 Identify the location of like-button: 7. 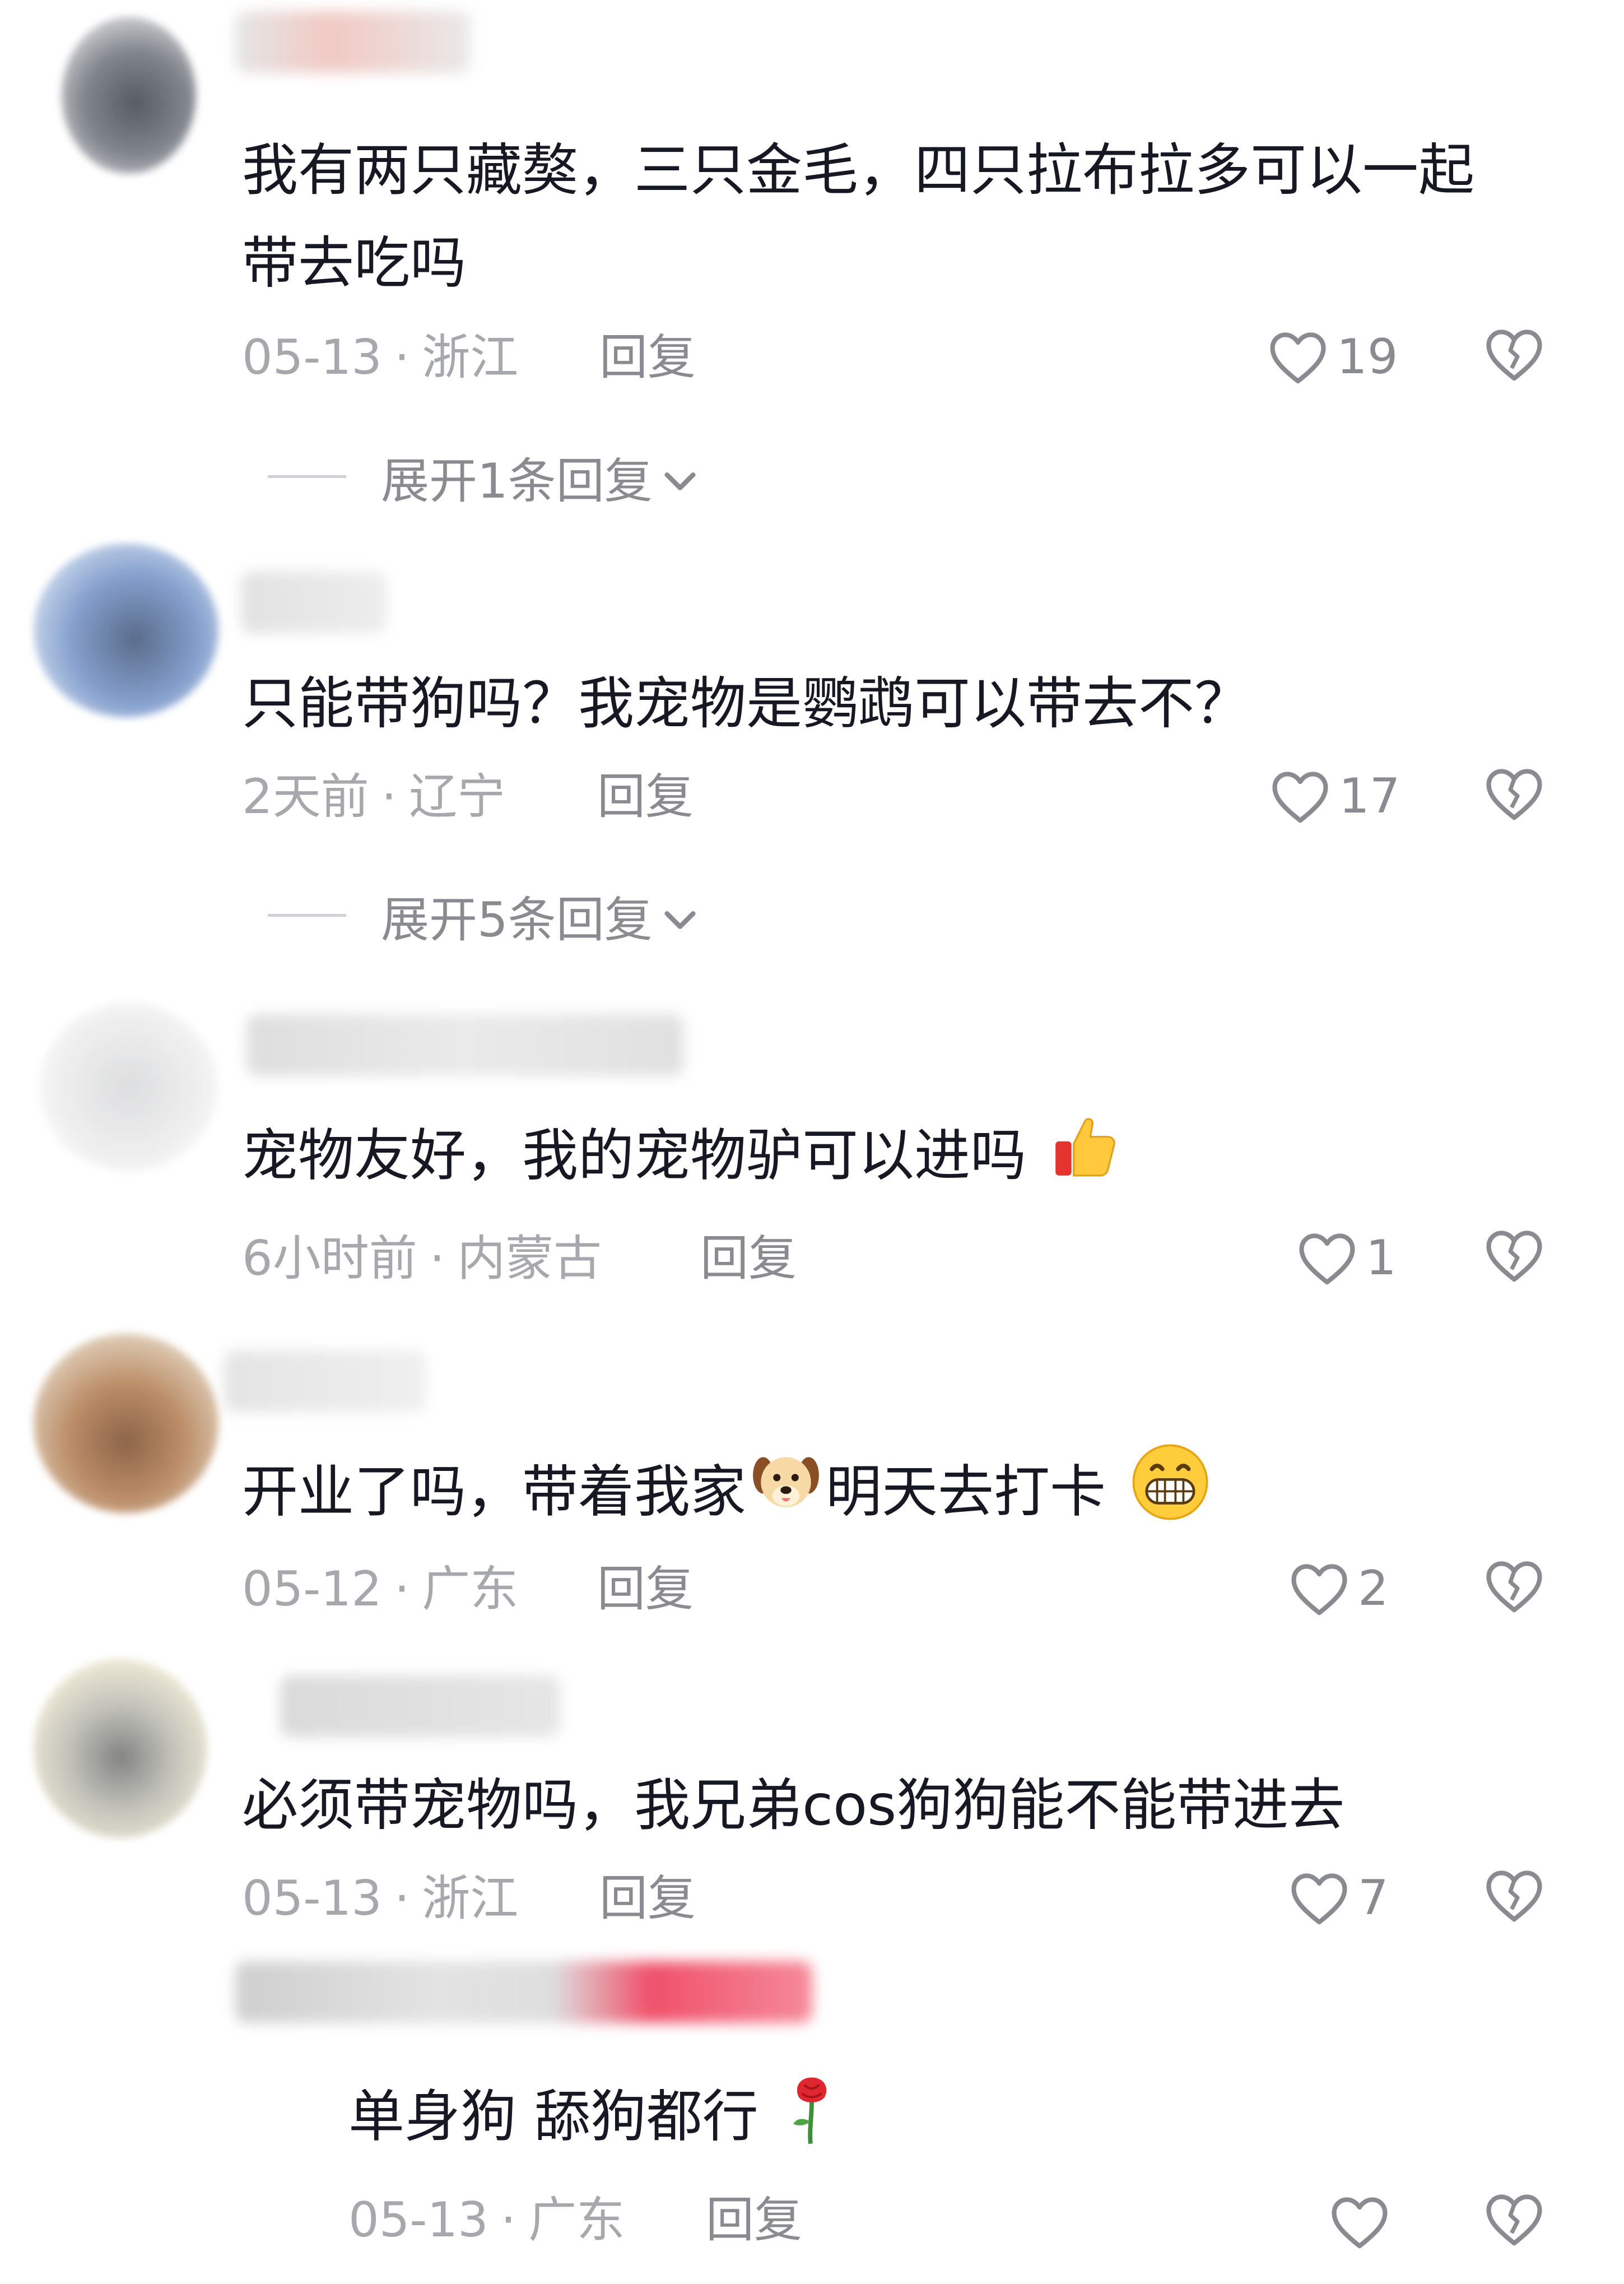
(1338, 1898).